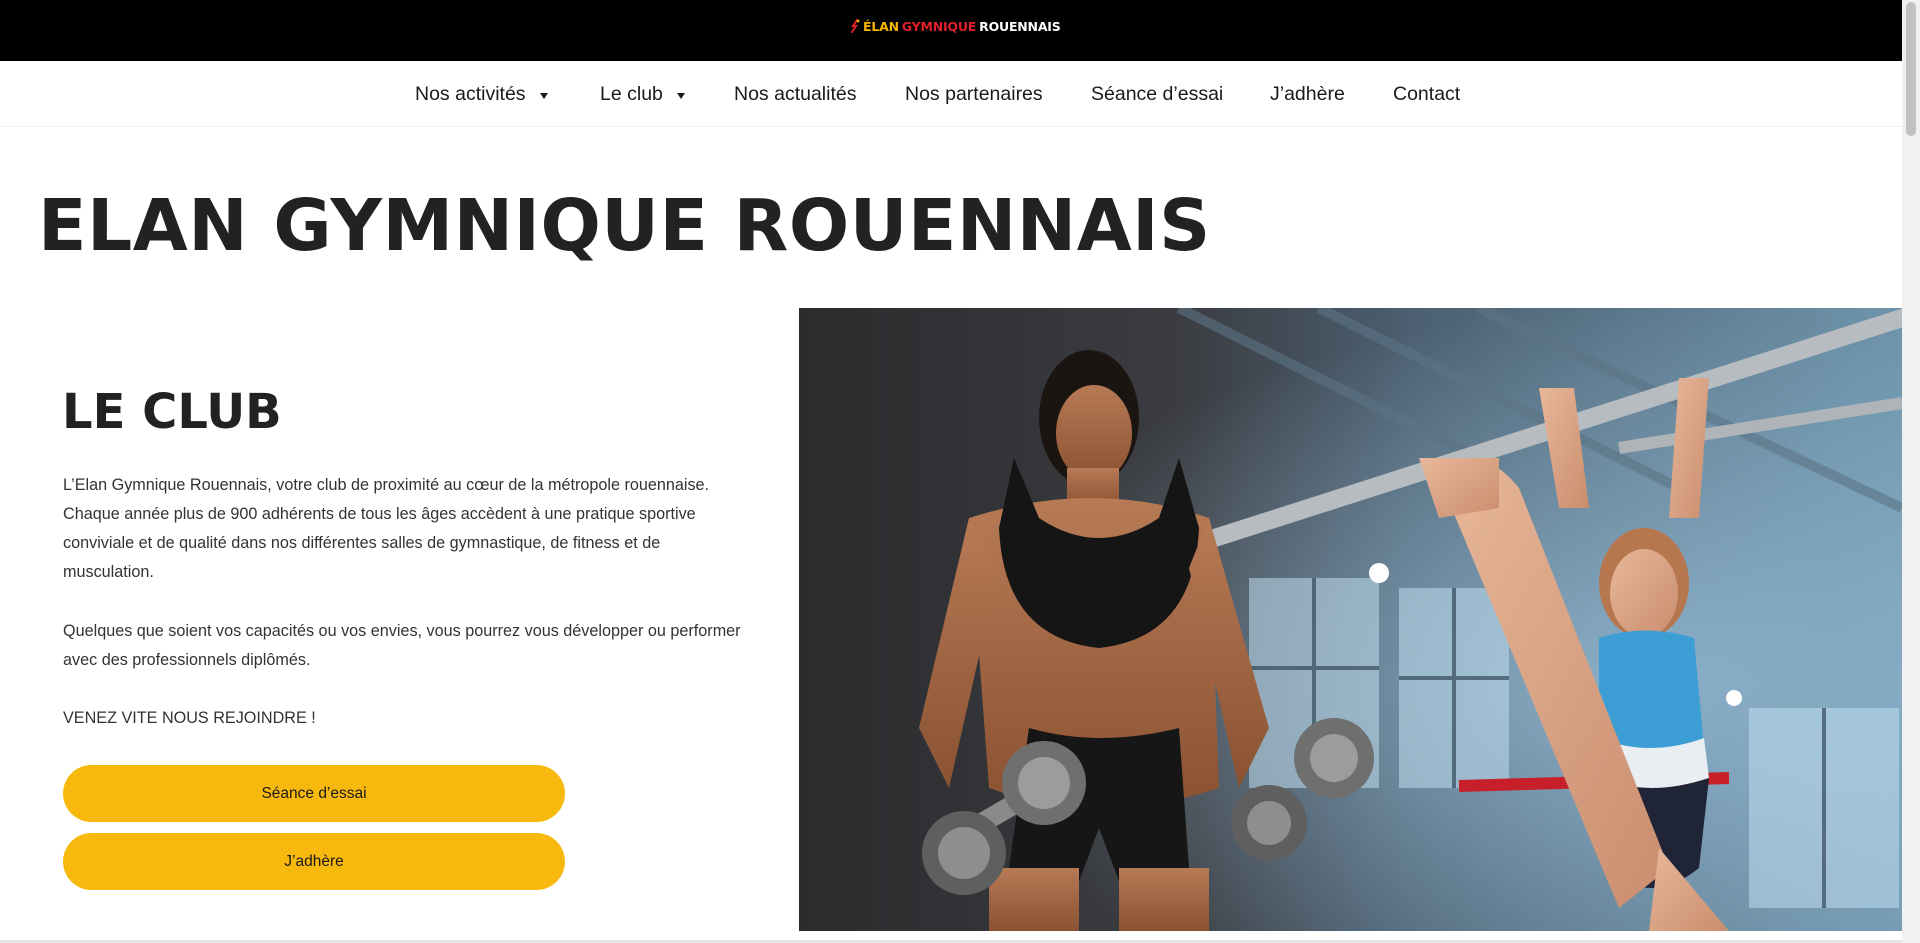 Image resolution: width=1920 pixels, height=943 pixels. I want to click on section-title: LE CLUB, so click(172, 412).